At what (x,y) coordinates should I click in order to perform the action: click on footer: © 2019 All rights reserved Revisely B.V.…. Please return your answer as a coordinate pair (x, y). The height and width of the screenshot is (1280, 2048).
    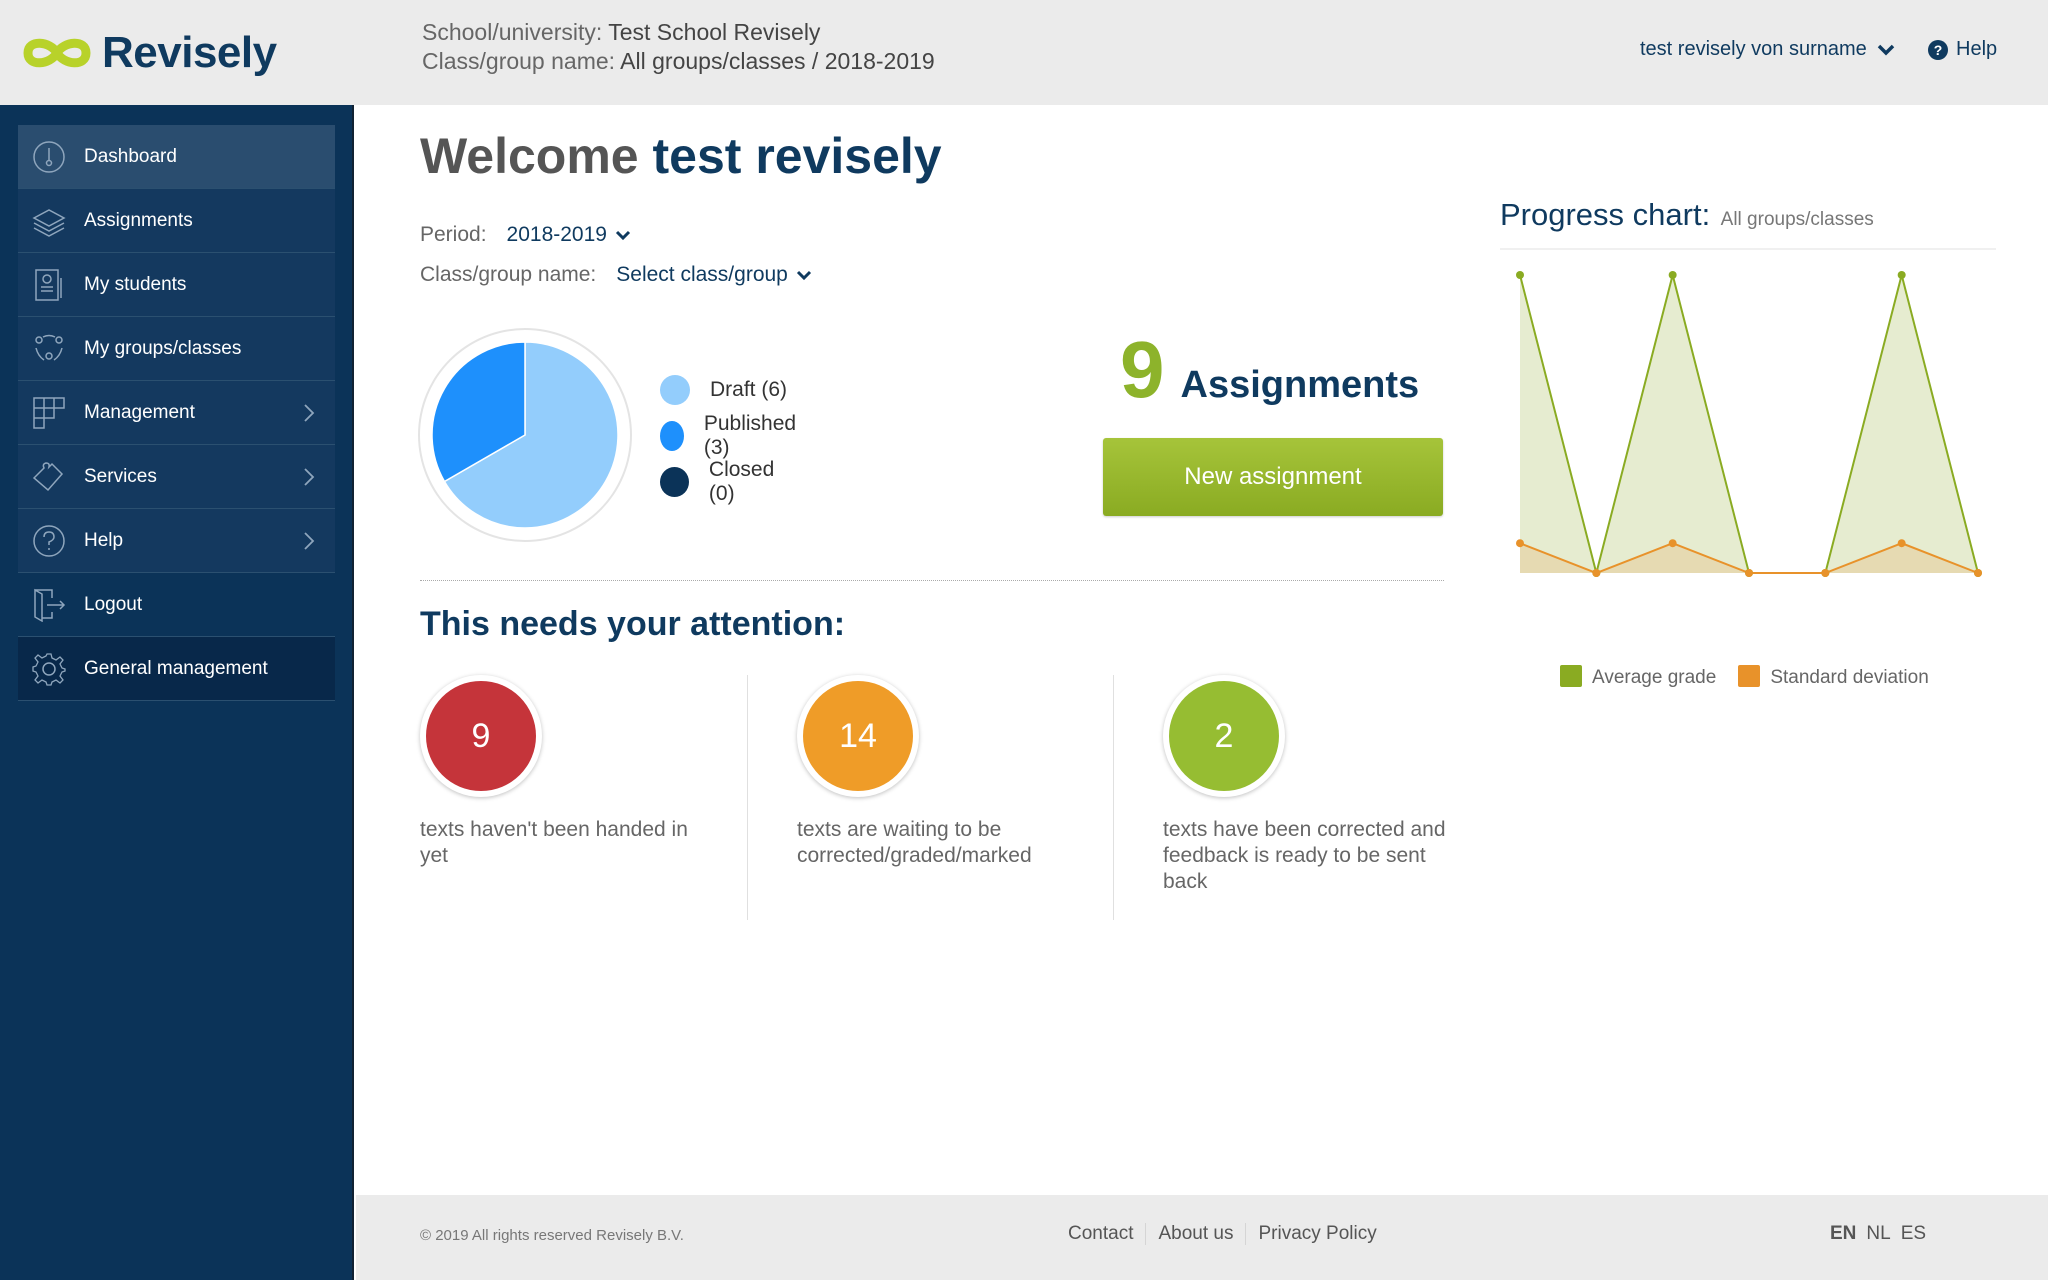
    Looking at the image, I should click on (1202, 1237).